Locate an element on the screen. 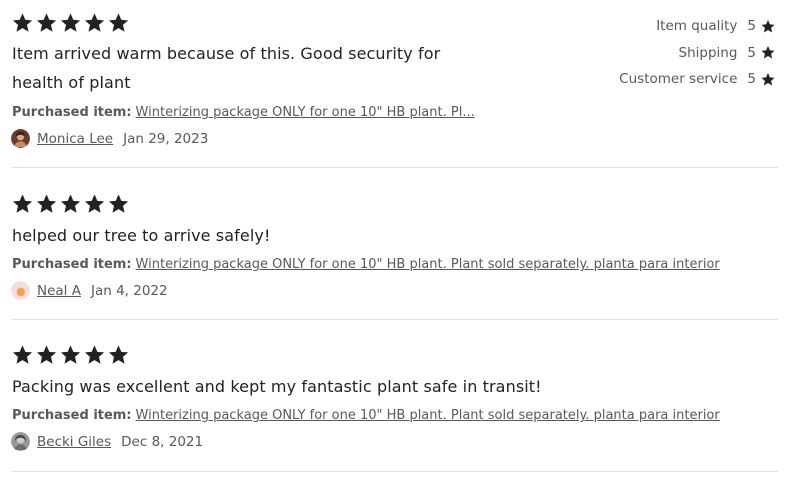 The width and height of the screenshot is (794, 479). reviewer-info: Becki Giles Dec 8, 2021 is located at coordinates (107, 441).